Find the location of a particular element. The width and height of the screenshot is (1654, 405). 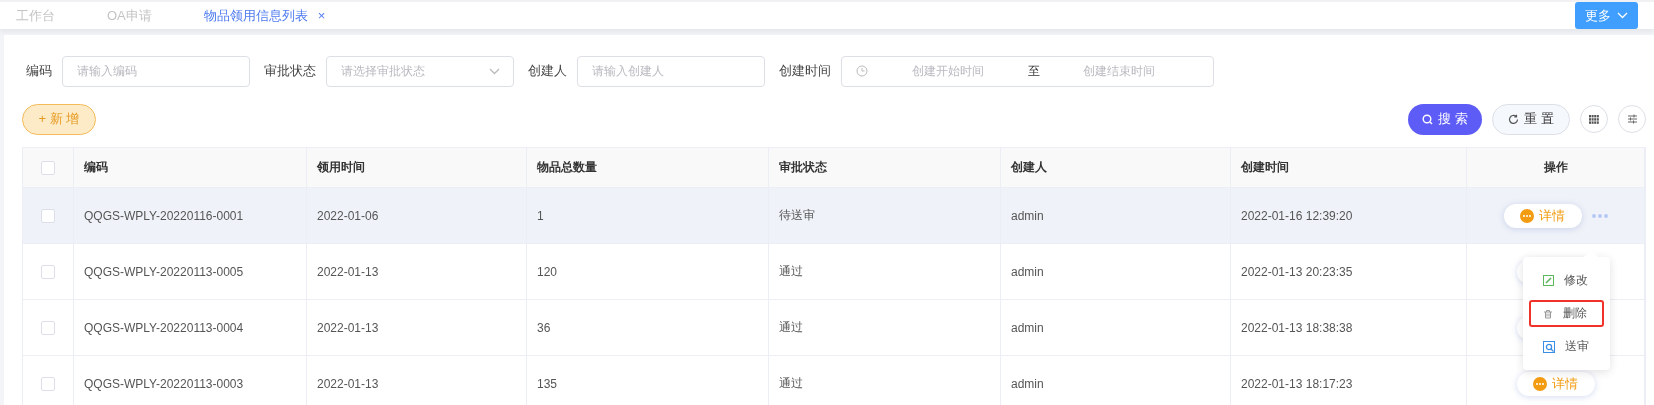

search-button: 搜 索 is located at coordinates (1445, 119).